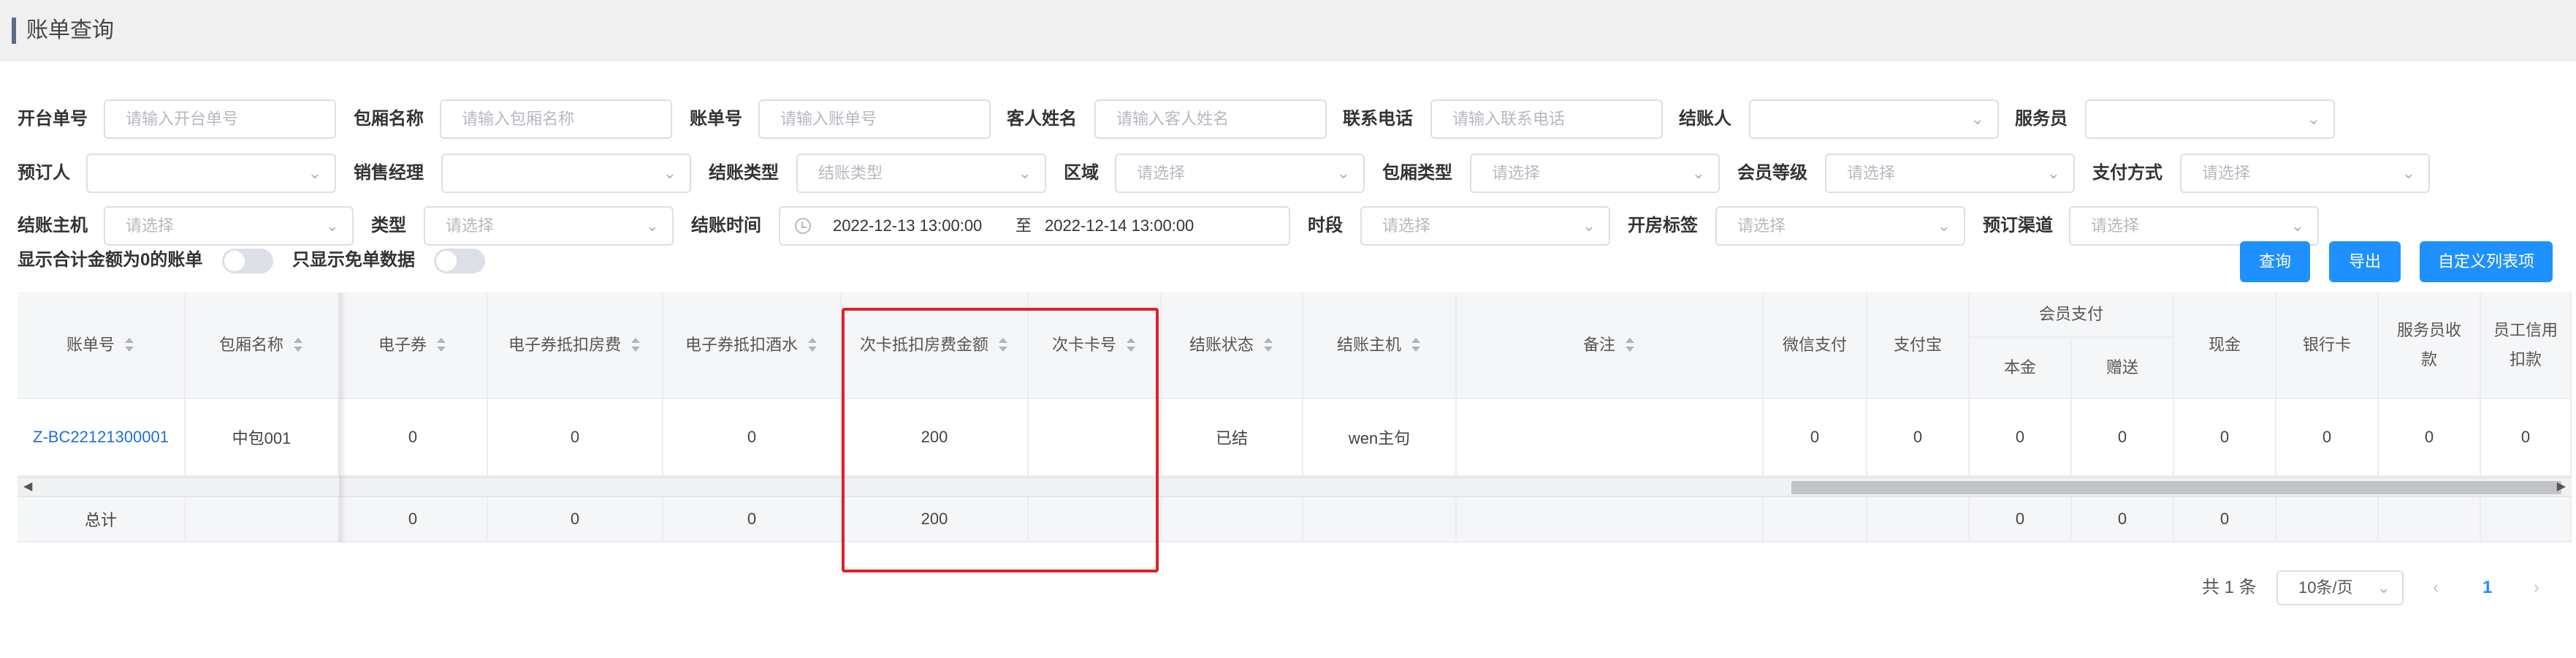 The image size is (2576, 658). What do you see at coordinates (575, 345) in the screenshot?
I see `column-header-ecoupon-room: 电子券抵扣房费` at bounding box center [575, 345].